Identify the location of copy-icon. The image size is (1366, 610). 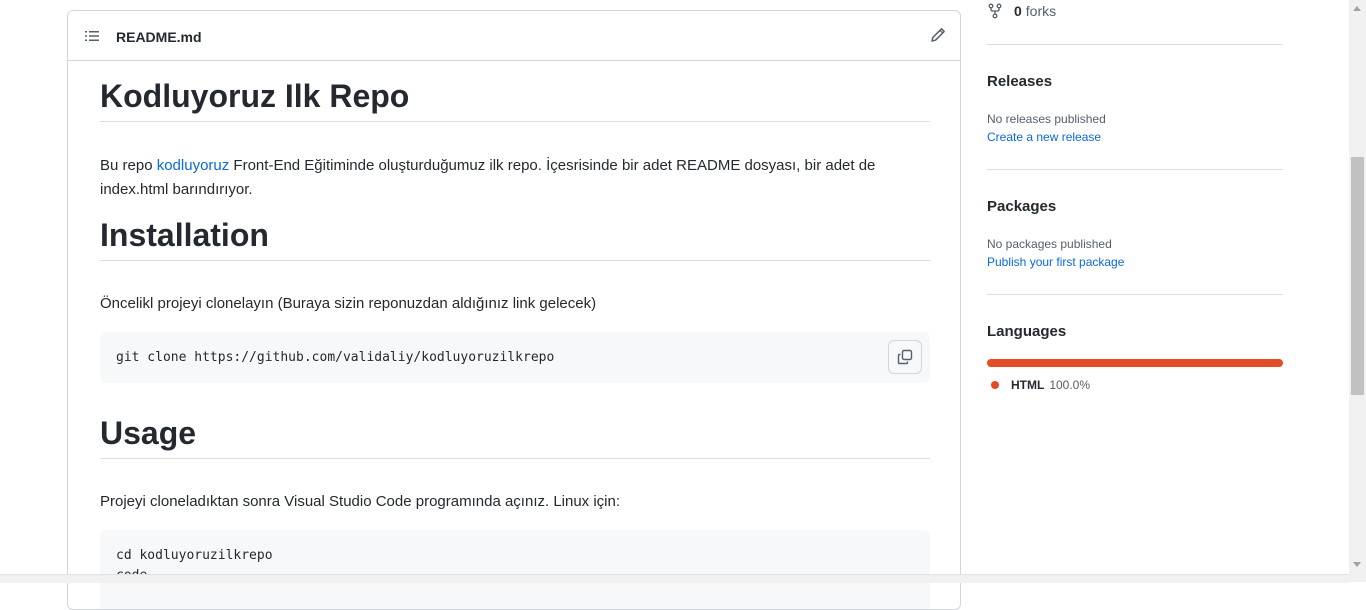
(905, 357).